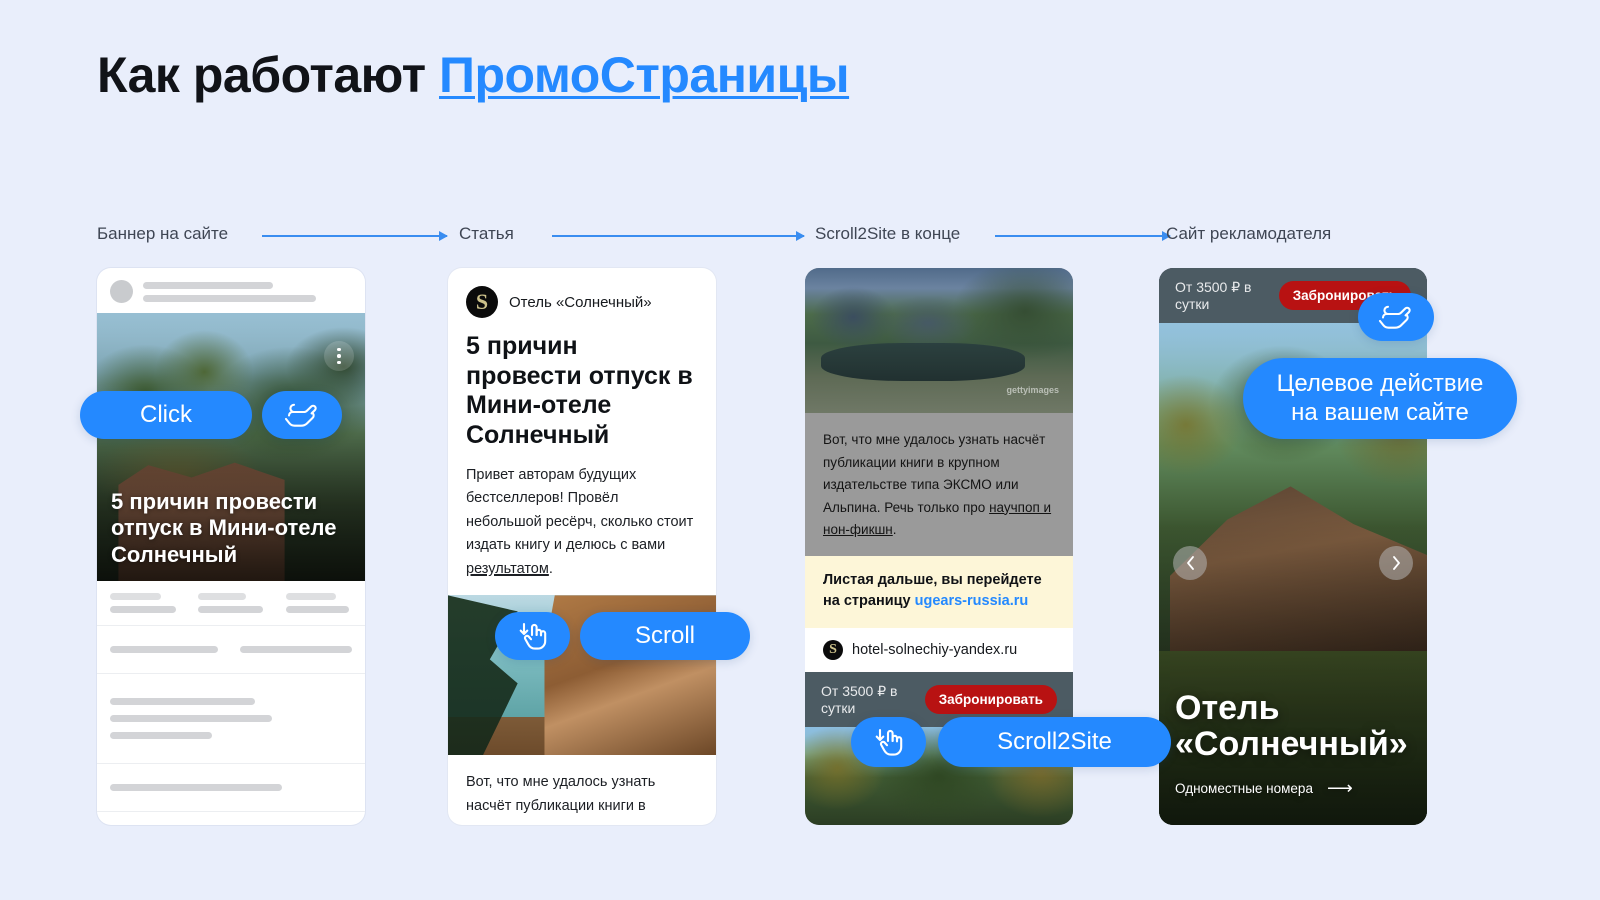  I want to click on page-title-plain: Как работают, so click(268, 75).